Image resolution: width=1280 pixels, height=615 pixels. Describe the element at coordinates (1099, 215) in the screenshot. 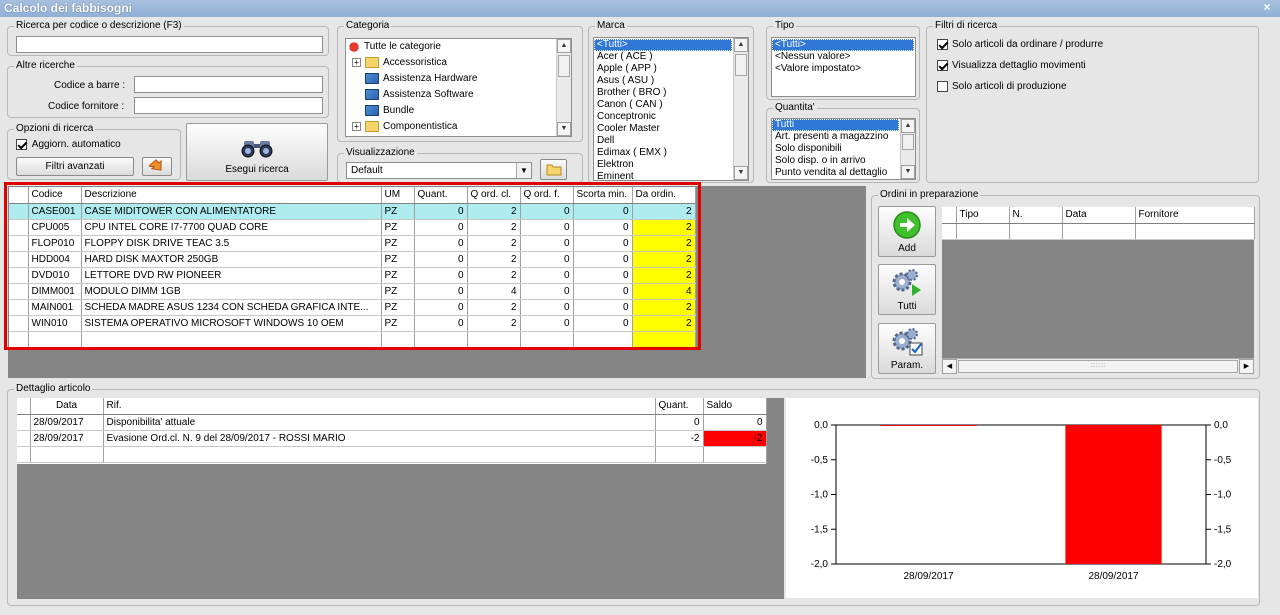

I see `orders-col-header: Data` at that location.